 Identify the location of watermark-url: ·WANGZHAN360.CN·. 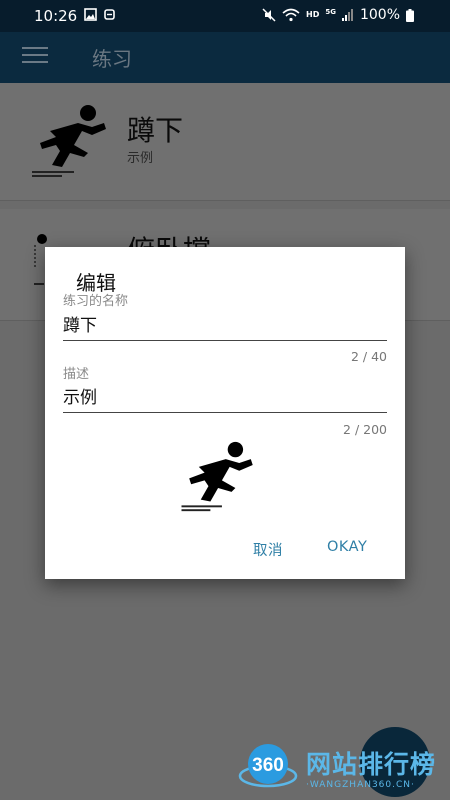
(360, 785).